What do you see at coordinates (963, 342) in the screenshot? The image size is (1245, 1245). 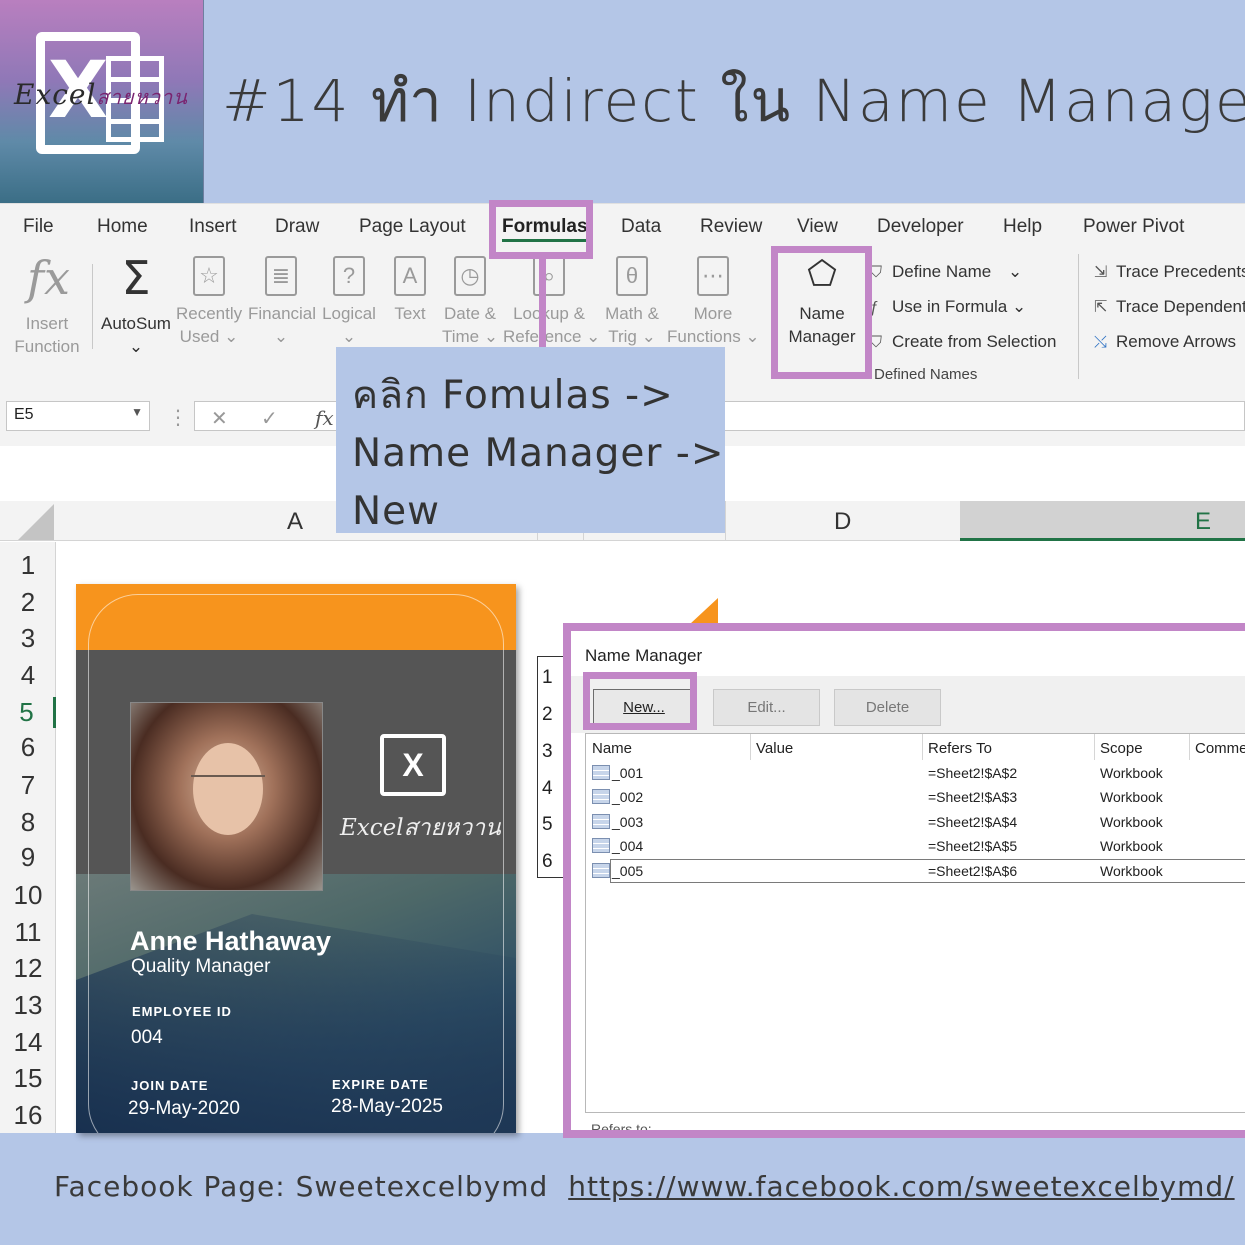 I see `create-from-selection-button: ⛉ Create from Selection` at bounding box center [963, 342].